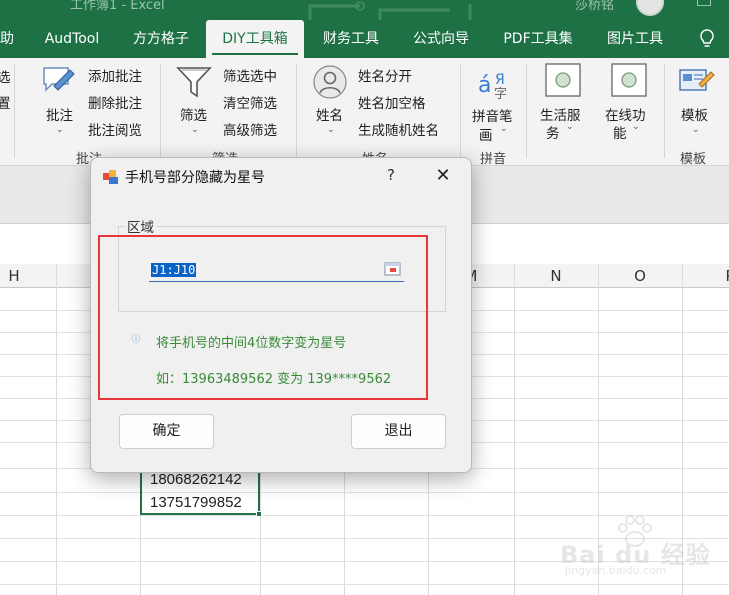 The image size is (729, 595). I want to click on filter-button: 筛选, so click(193, 114).